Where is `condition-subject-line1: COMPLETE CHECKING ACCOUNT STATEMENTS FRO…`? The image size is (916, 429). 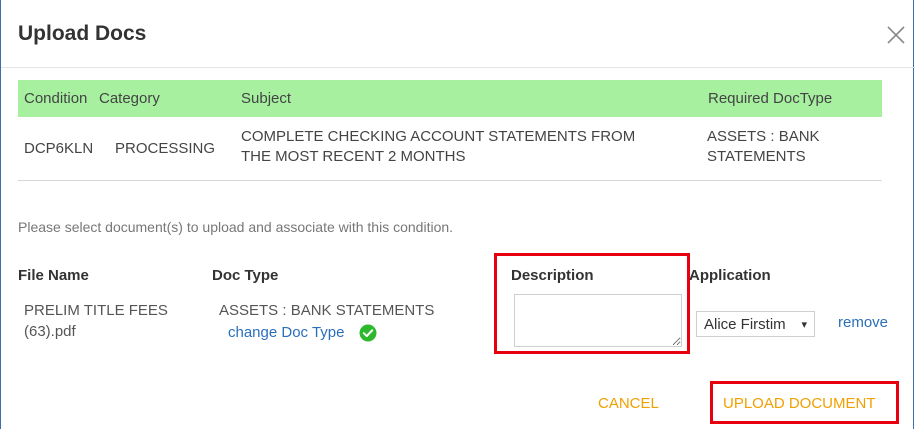
condition-subject-line1: COMPLETE CHECKING ACCOUNT STATEMENTS FRO… is located at coordinates (438, 136).